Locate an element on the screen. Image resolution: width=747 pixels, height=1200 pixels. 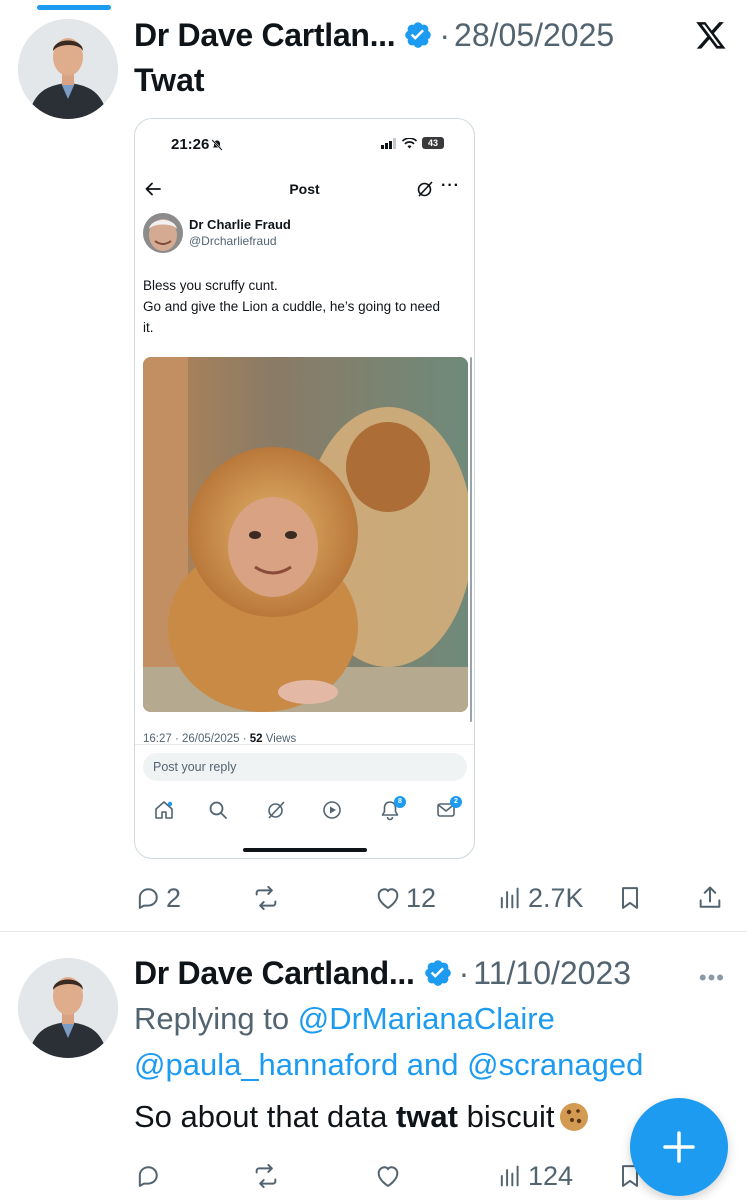
like-button: 12 is located at coordinates (405, 898).